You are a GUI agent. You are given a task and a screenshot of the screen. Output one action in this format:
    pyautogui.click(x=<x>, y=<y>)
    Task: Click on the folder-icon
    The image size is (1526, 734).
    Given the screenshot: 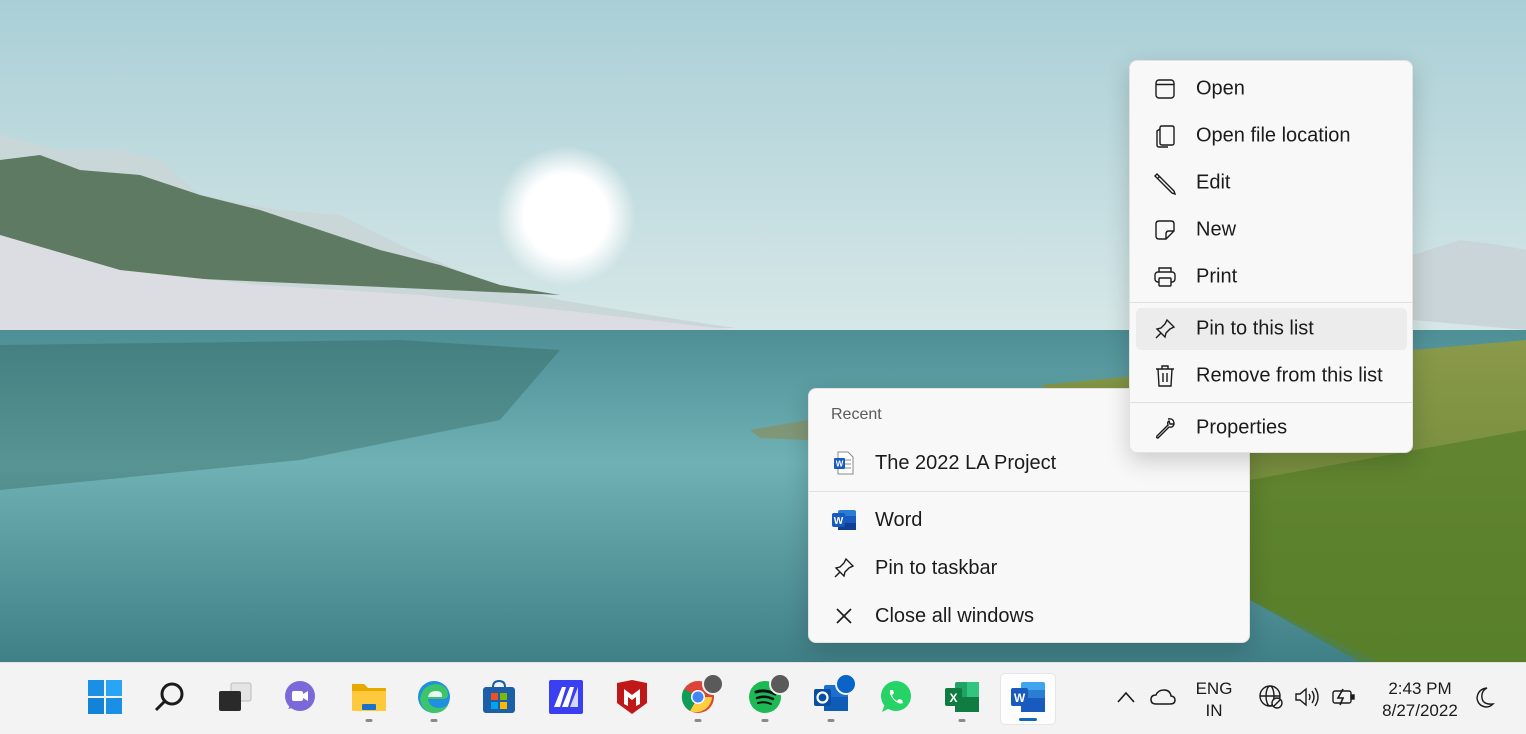 What is the action you would take?
    pyautogui.click(x=369, y=699)
    